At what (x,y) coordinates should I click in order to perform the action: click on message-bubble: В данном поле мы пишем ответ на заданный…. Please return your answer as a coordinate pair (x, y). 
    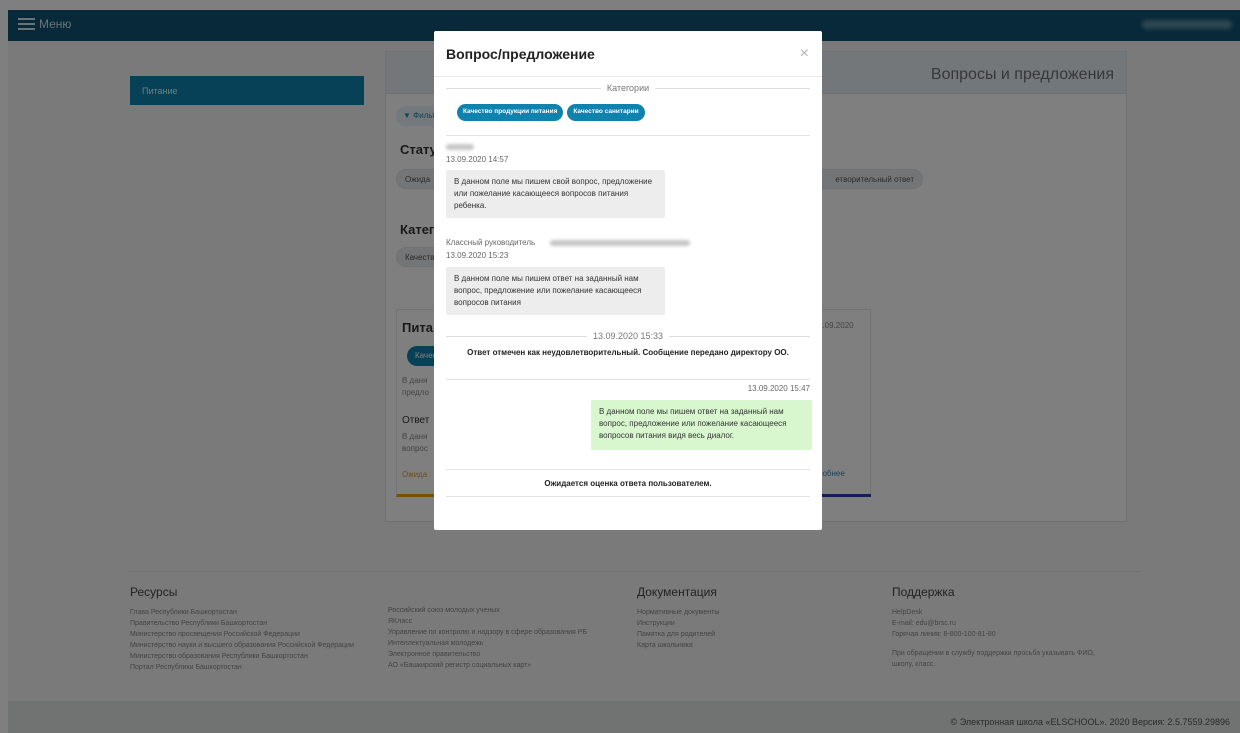
    Looking at the image, I should click on (555, 291).